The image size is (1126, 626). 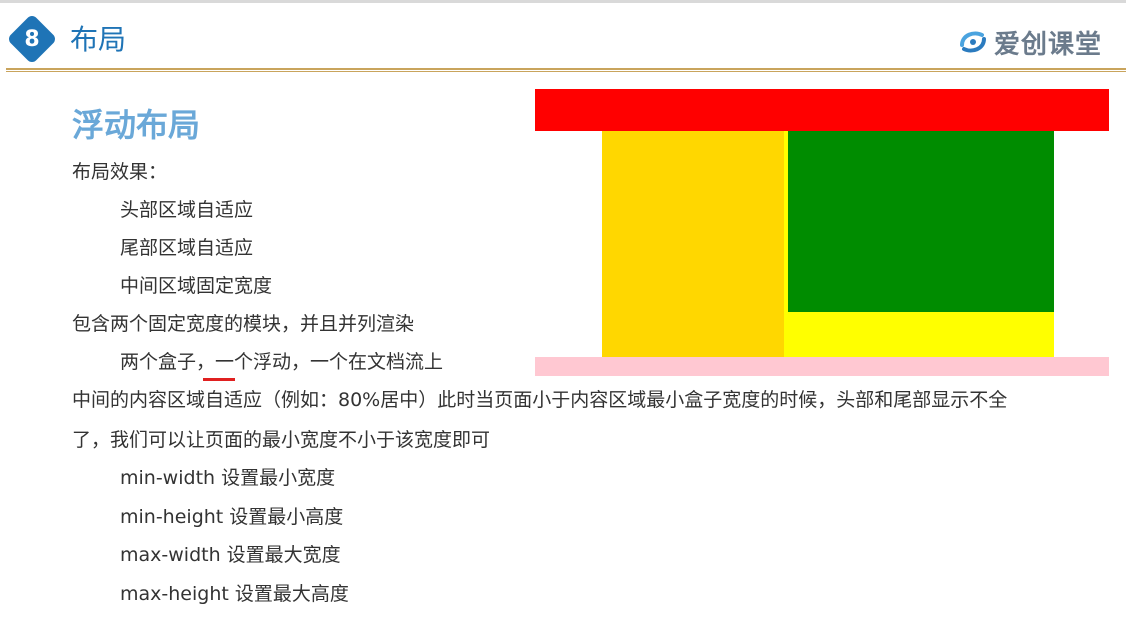 I want to click on section-title: 浮动布局, so click(x=136, y=125).